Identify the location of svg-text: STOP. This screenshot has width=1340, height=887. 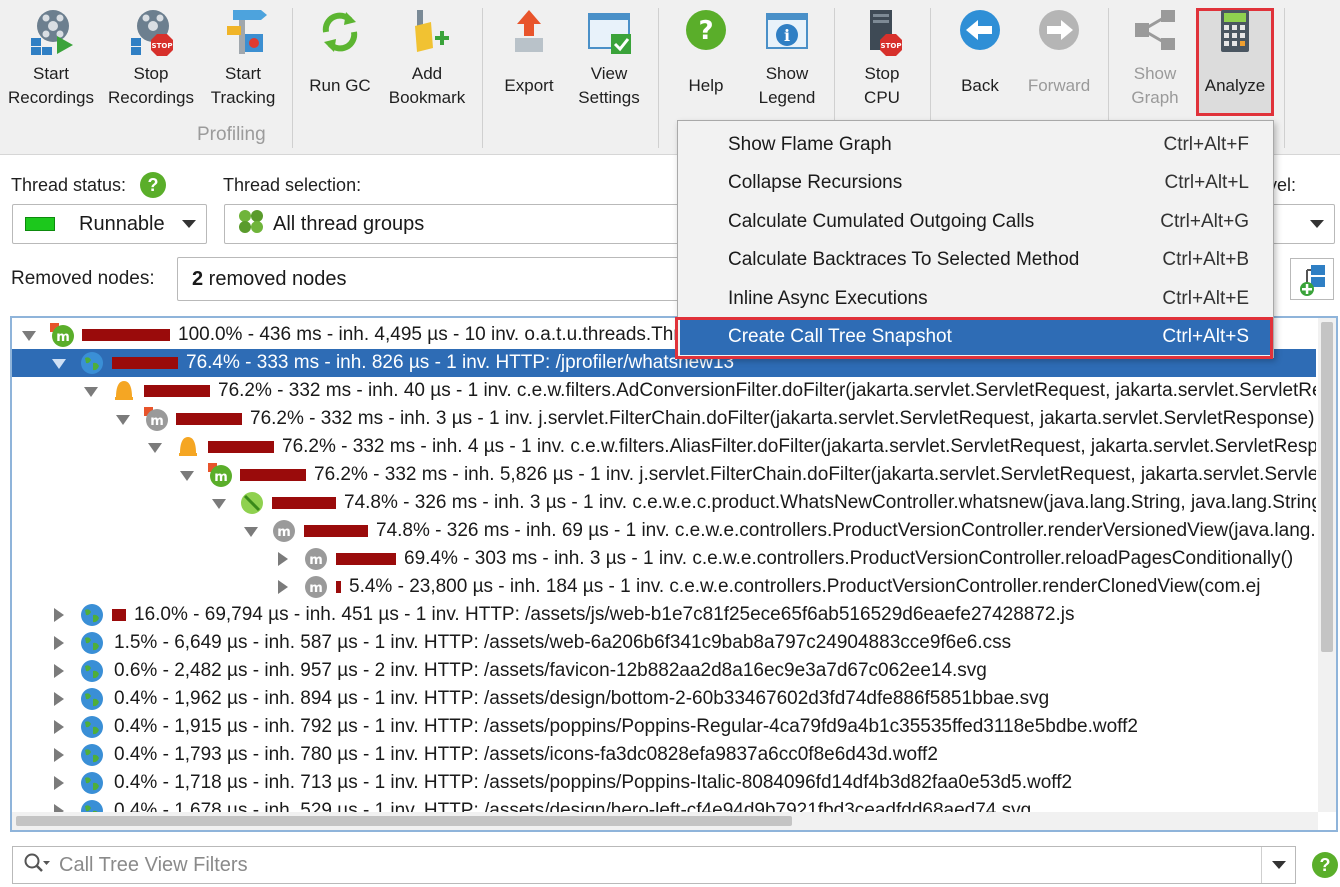
(891, 46).